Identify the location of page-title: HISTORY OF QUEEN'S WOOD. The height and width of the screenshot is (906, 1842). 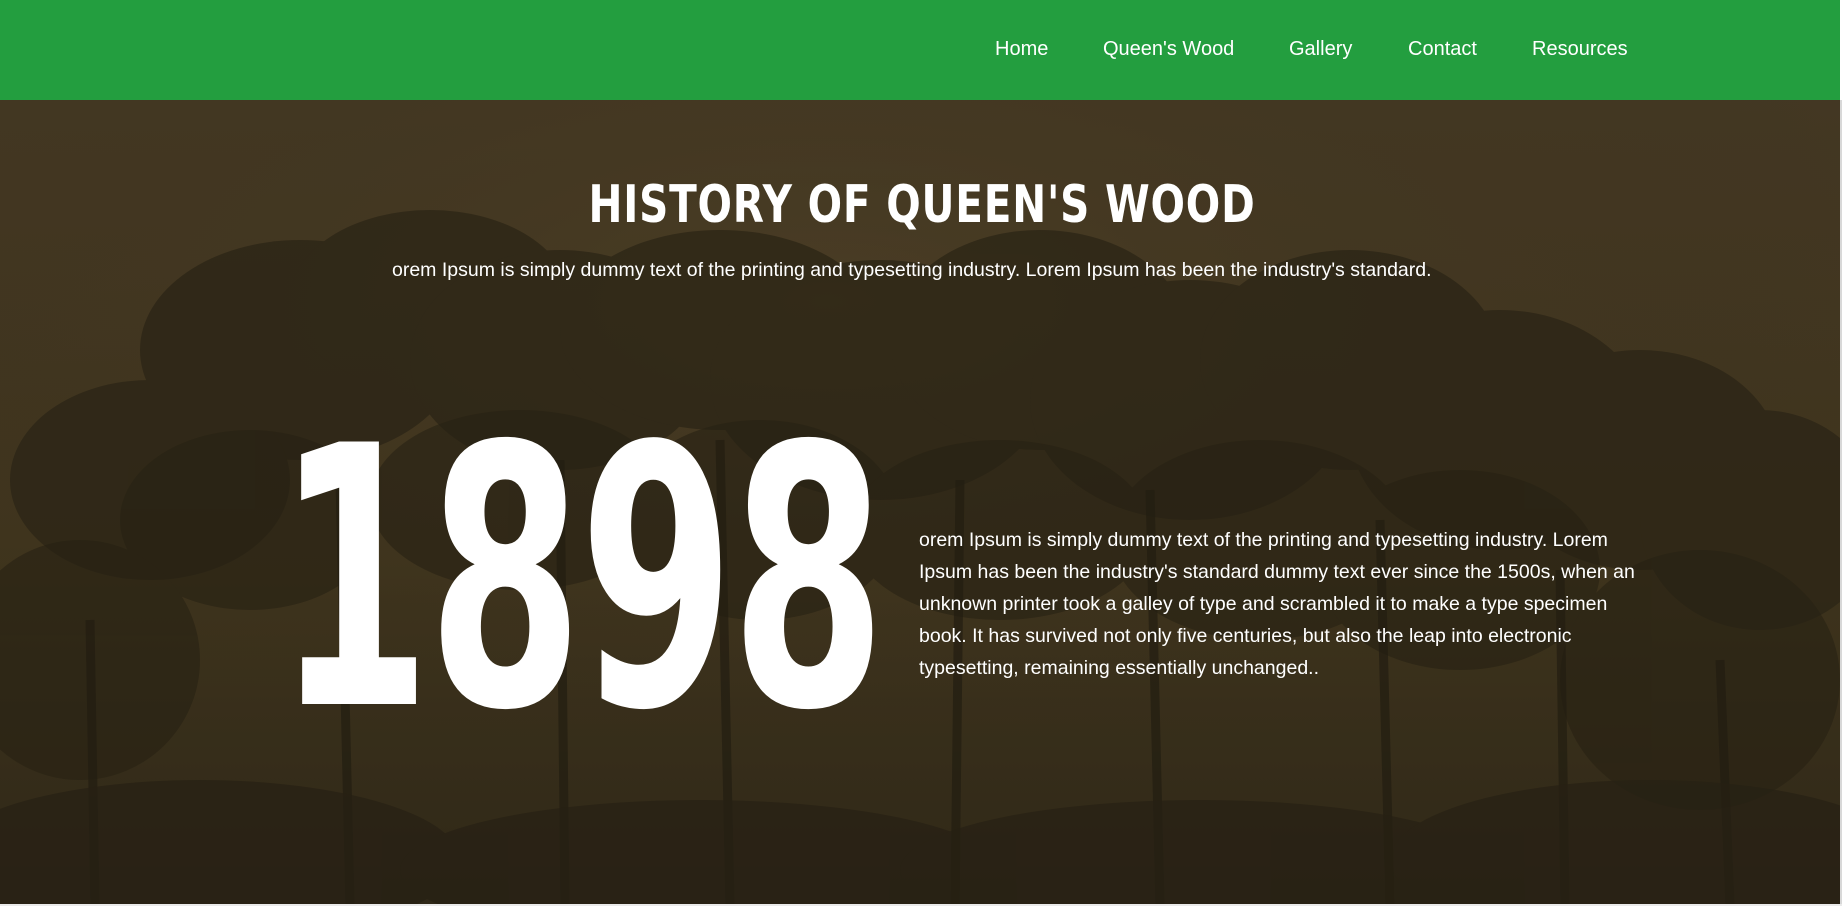
(922, 205).